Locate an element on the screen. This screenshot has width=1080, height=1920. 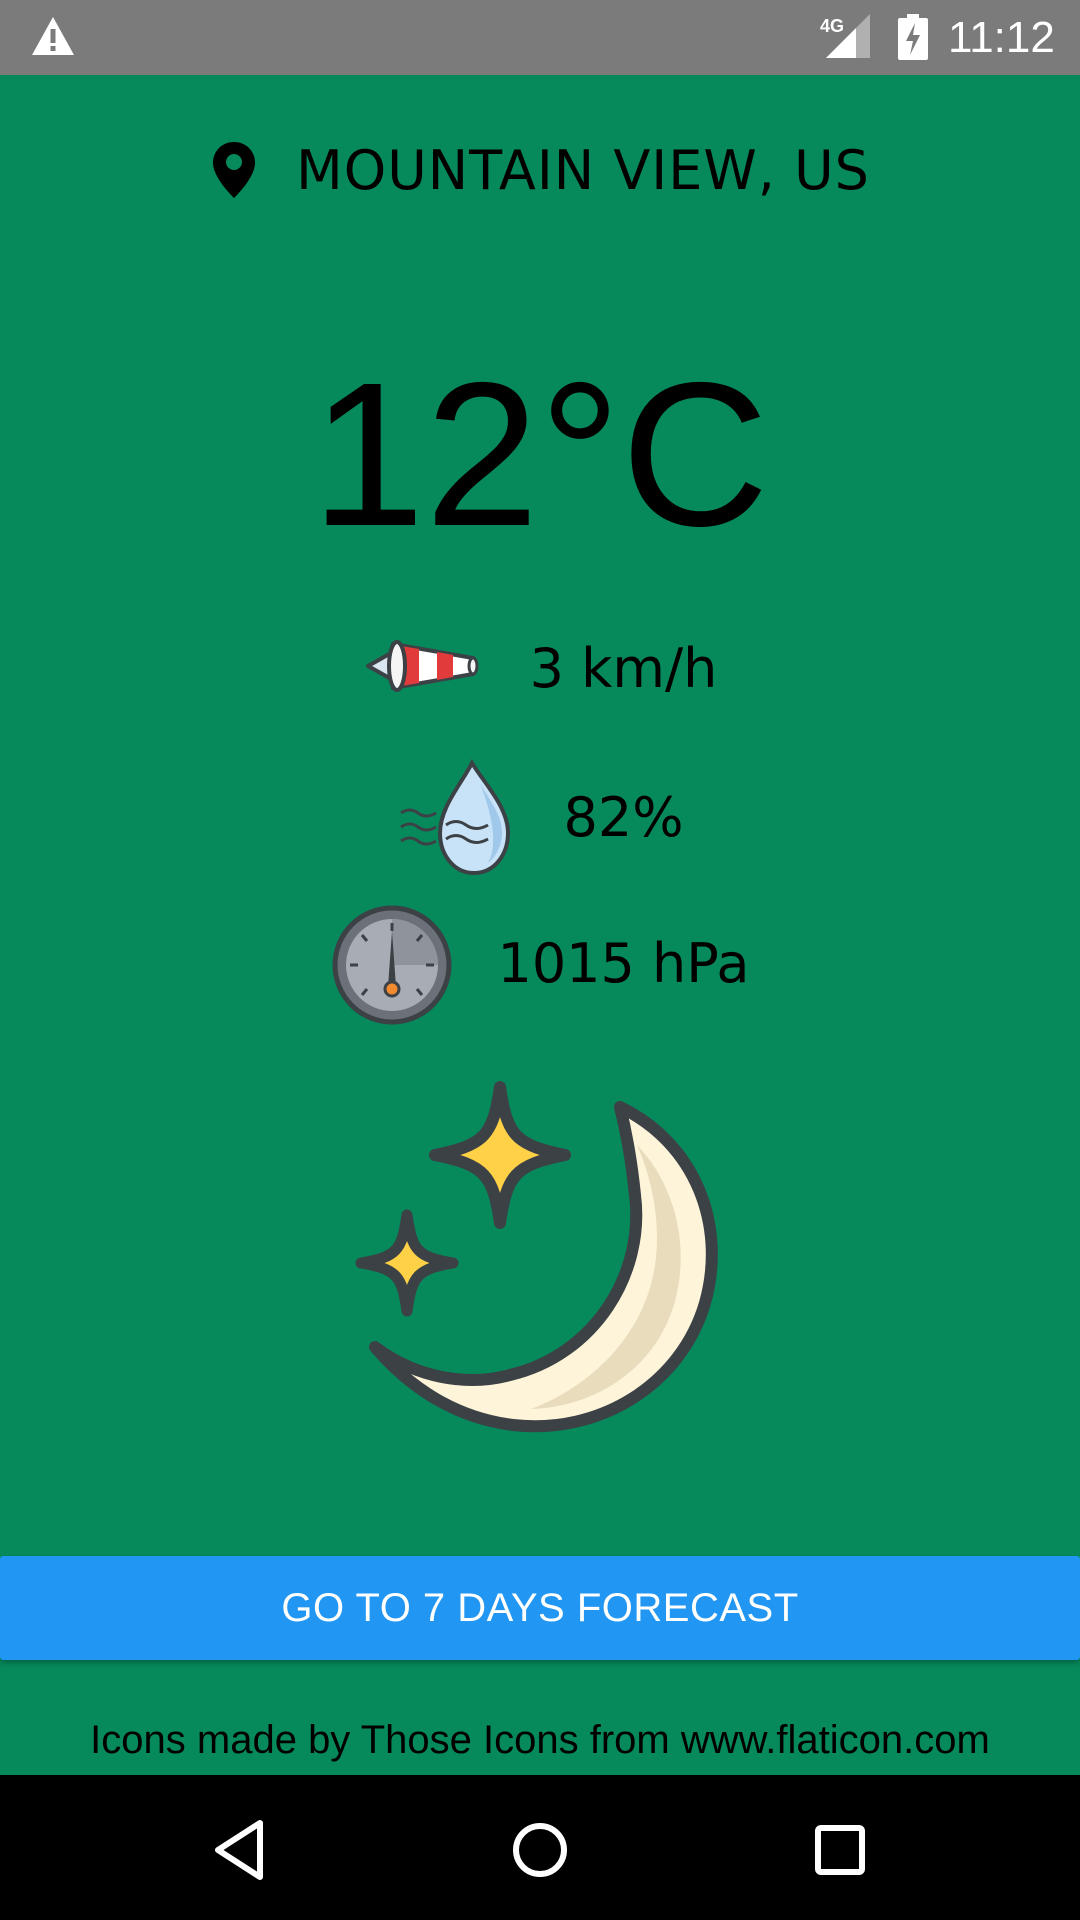
battery-charging-icon is located at coordinates (913, 37).